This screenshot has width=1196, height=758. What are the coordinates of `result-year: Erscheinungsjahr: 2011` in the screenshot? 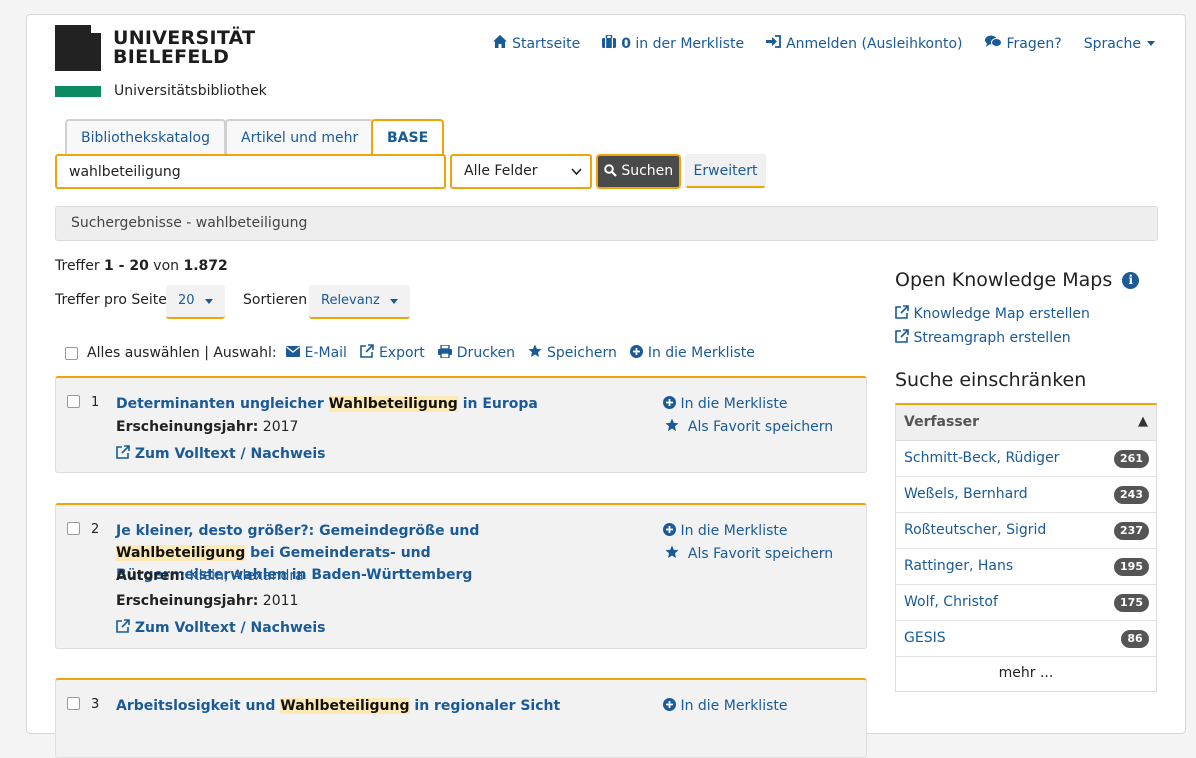 It's located at (207, 601).